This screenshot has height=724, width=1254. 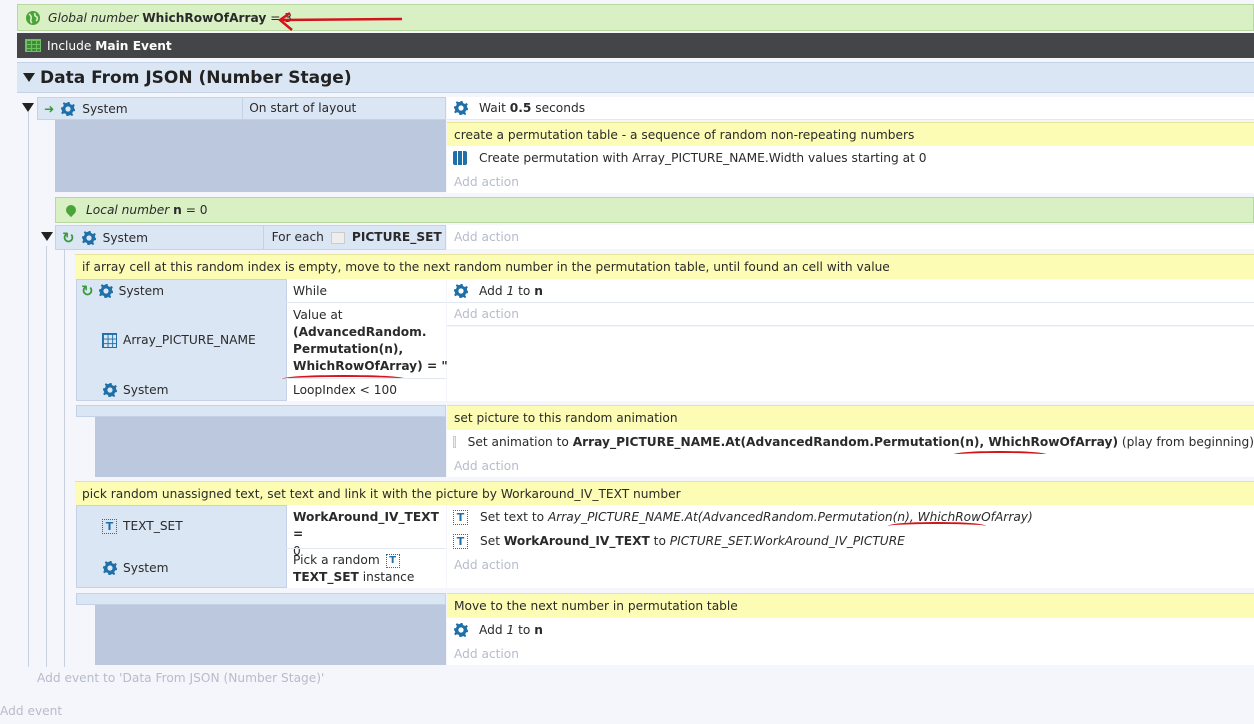 I want to click on include-row: Include Main Event, so click(x=635, y=45).